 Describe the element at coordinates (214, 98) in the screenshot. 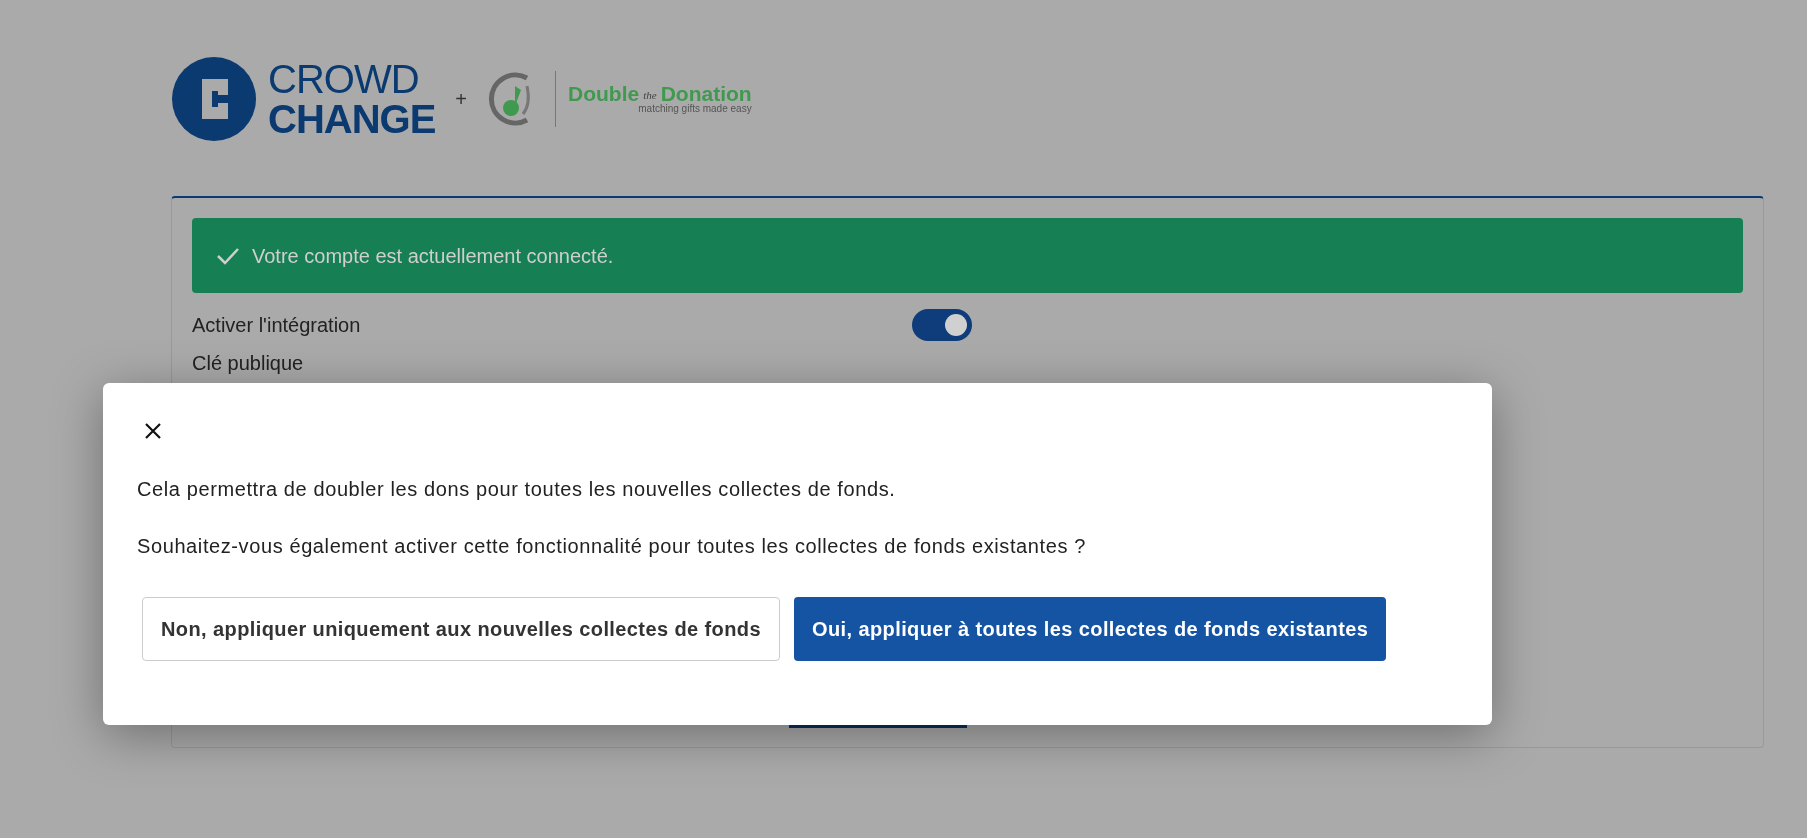

I see `crowdchange-logo-icon` at that location.